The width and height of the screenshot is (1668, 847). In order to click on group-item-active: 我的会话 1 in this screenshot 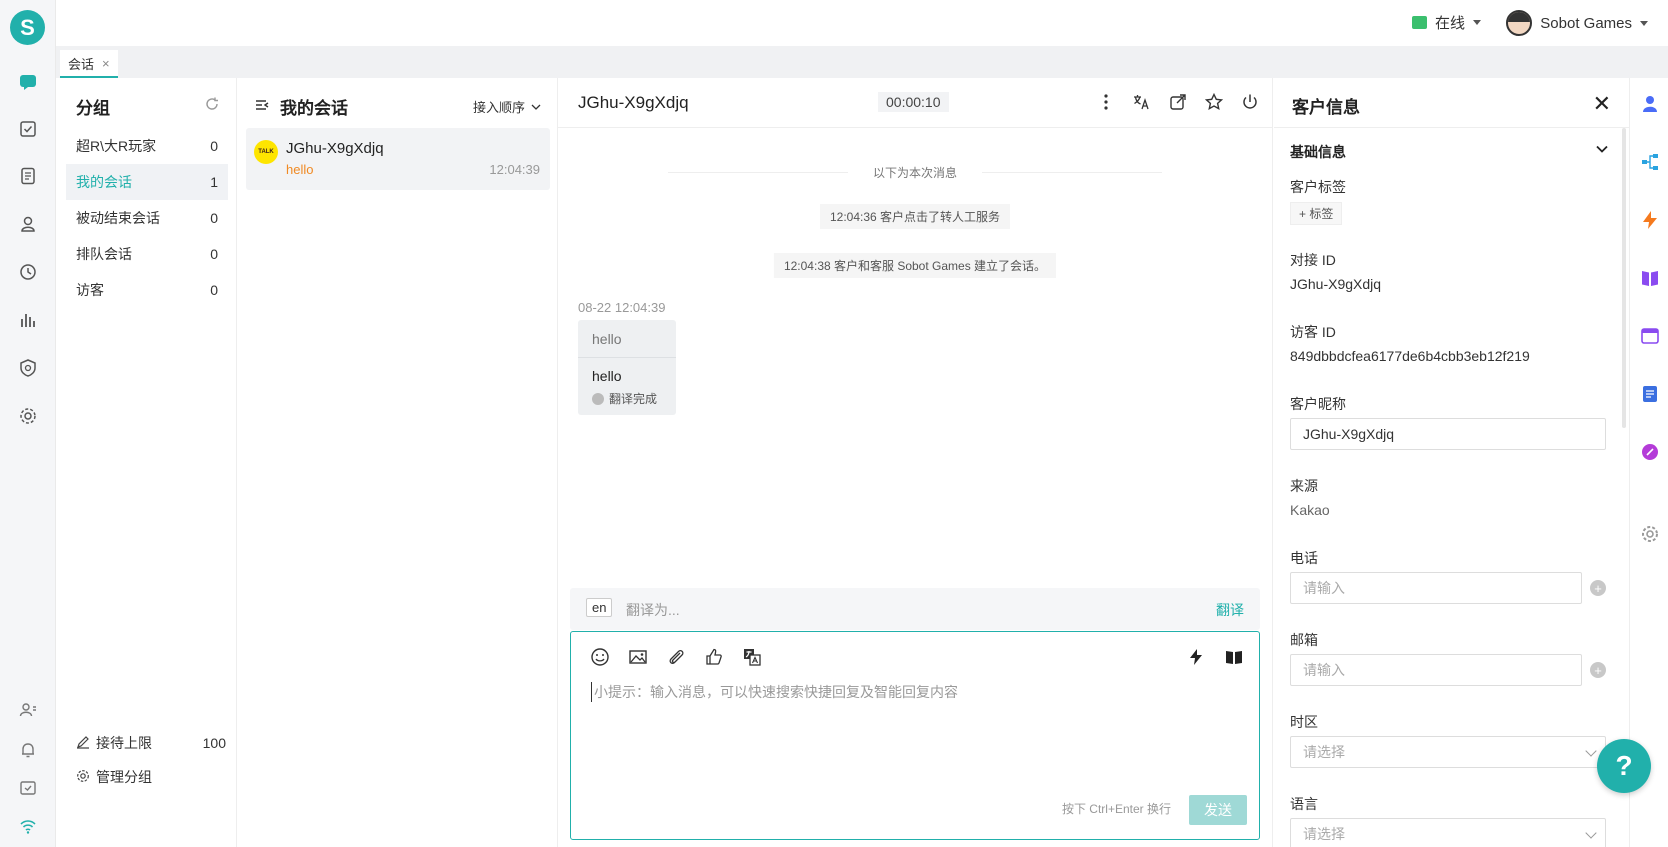, I will do `click(147, 182)`.